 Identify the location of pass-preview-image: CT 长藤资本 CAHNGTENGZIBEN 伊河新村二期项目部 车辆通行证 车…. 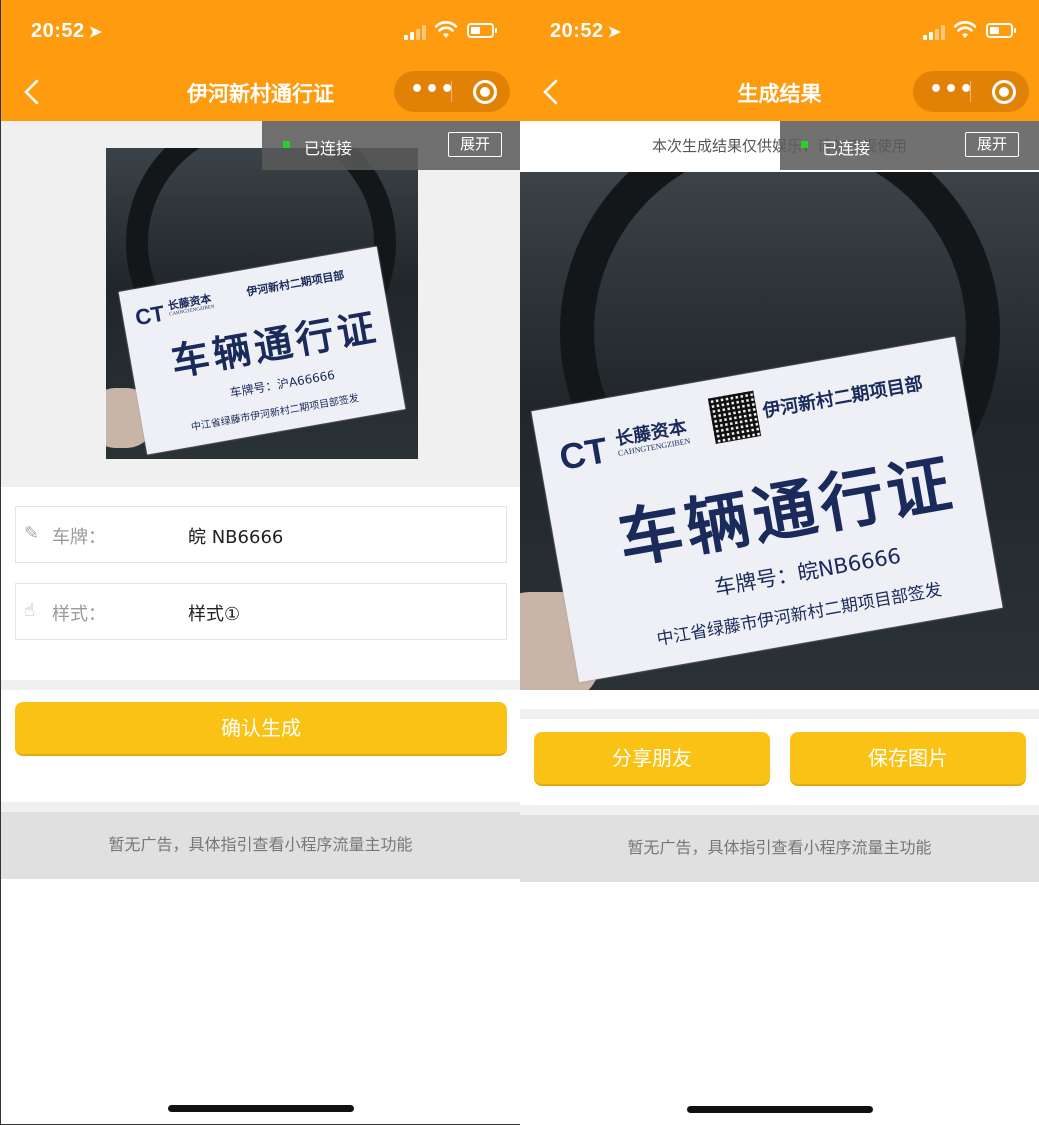
(262, 303).